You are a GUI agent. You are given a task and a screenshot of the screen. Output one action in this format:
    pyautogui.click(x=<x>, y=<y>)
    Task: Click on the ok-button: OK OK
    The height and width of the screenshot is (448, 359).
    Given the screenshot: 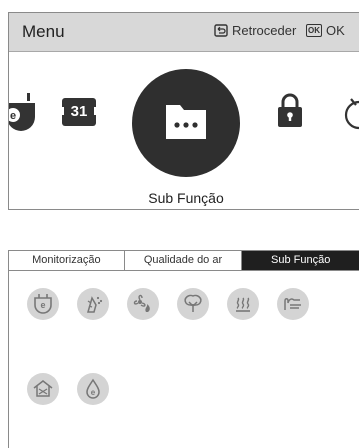 What is the action you would take?
    pyautogui.click(x=325, y=30)
    